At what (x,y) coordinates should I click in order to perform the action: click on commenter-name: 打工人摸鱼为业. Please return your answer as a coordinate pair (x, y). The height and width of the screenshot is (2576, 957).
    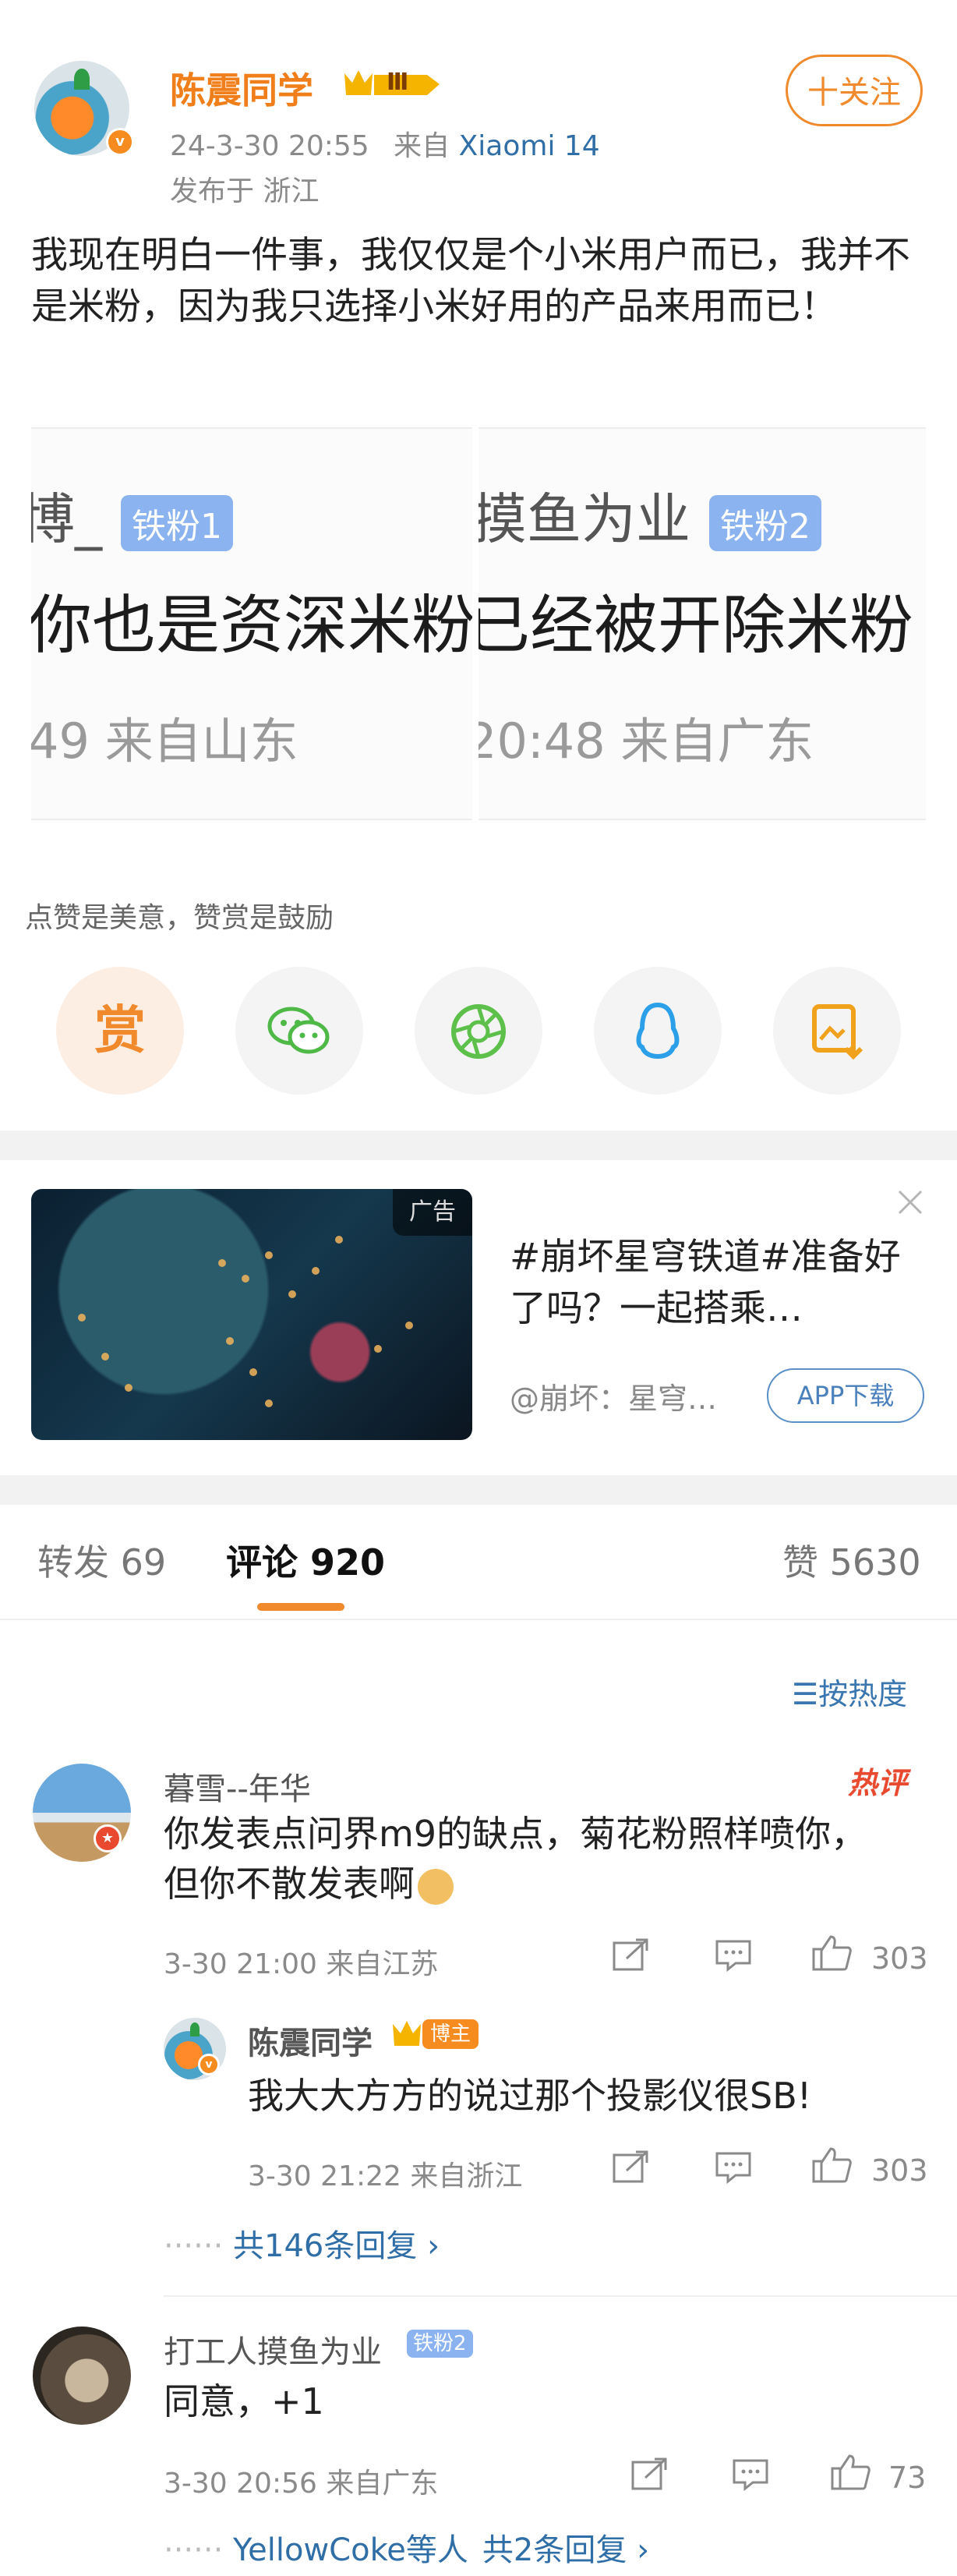
    Looking at the image, I should click on (273, 2349).